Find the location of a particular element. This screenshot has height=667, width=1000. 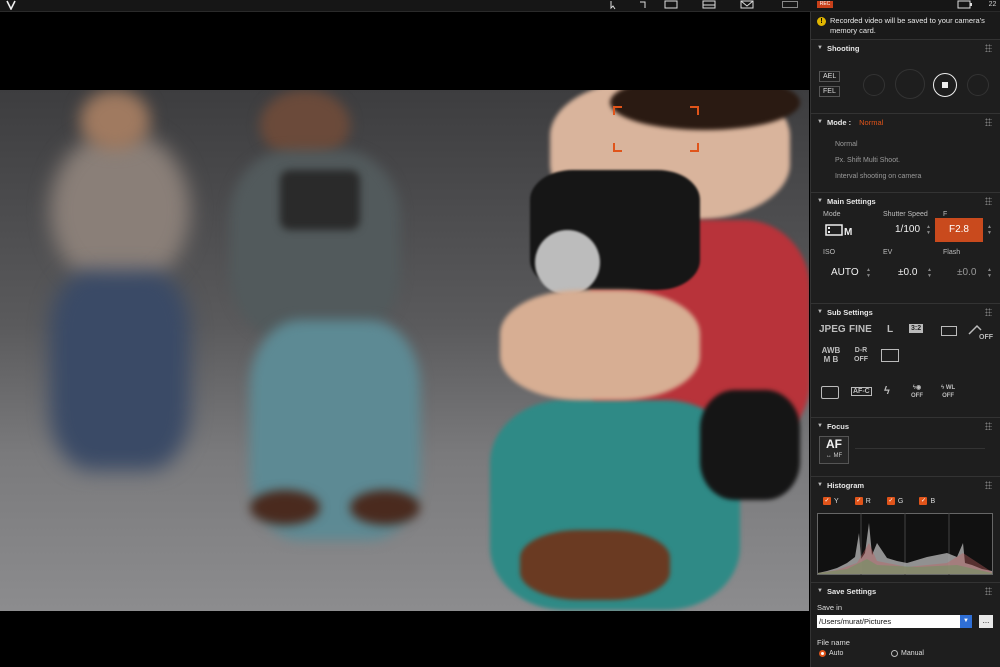

save-in-label: Save in is located at coordinates (830, 607).